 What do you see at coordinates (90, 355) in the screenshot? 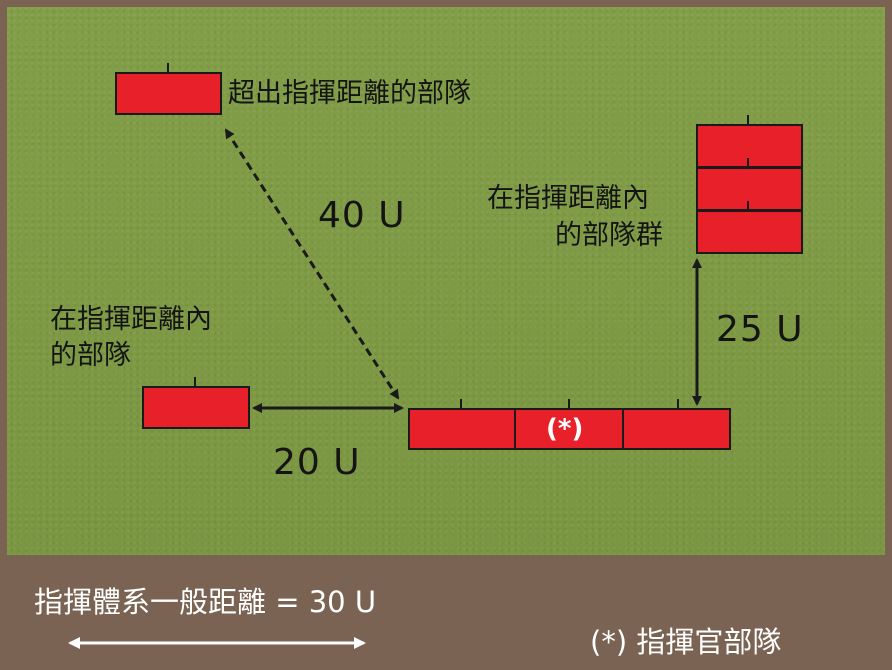
I see `in-range-unit-label-line2: 的部隊` at bounding box center [90, 355].